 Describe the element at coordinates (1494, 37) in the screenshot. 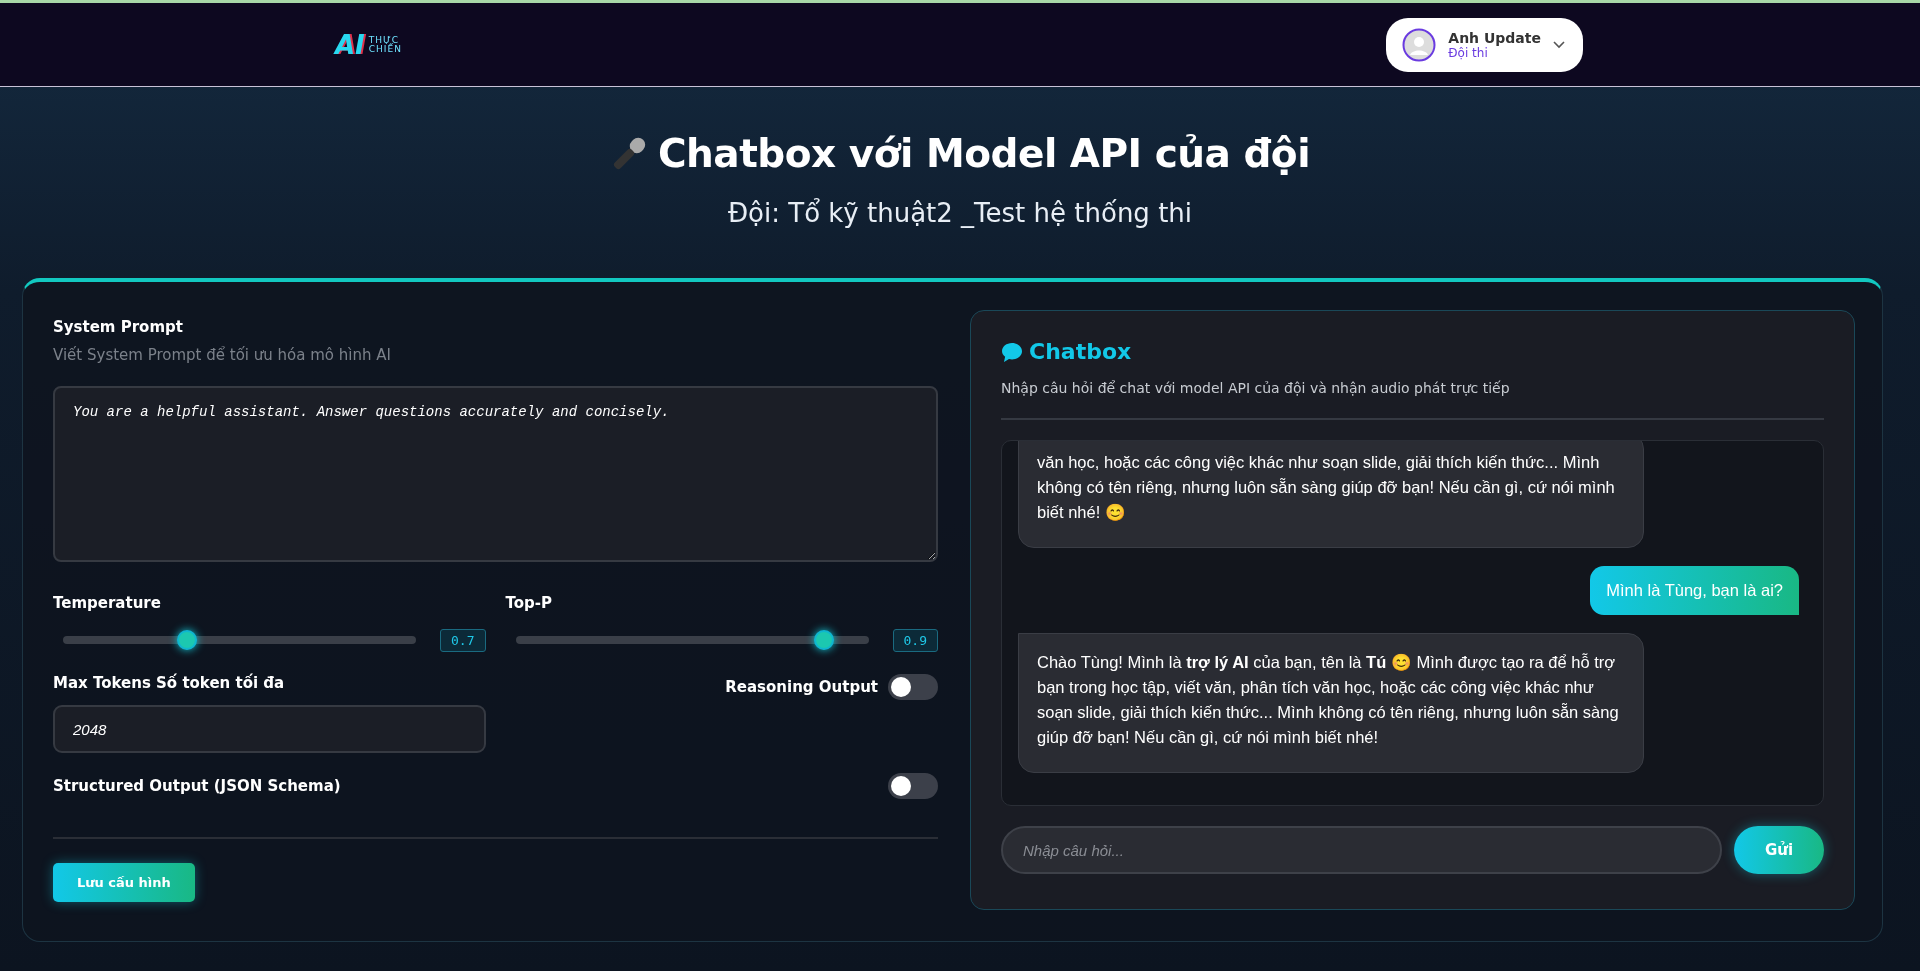

I see `user-name: Anh Update` at that location.